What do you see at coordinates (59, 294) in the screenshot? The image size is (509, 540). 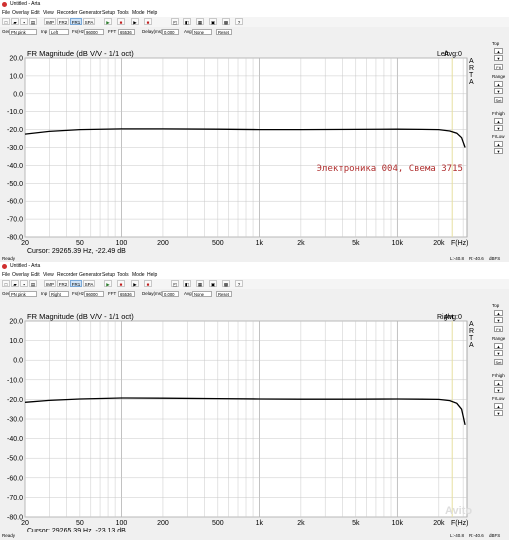 I see `inp-select: Right` at bounding box center [59, 294].